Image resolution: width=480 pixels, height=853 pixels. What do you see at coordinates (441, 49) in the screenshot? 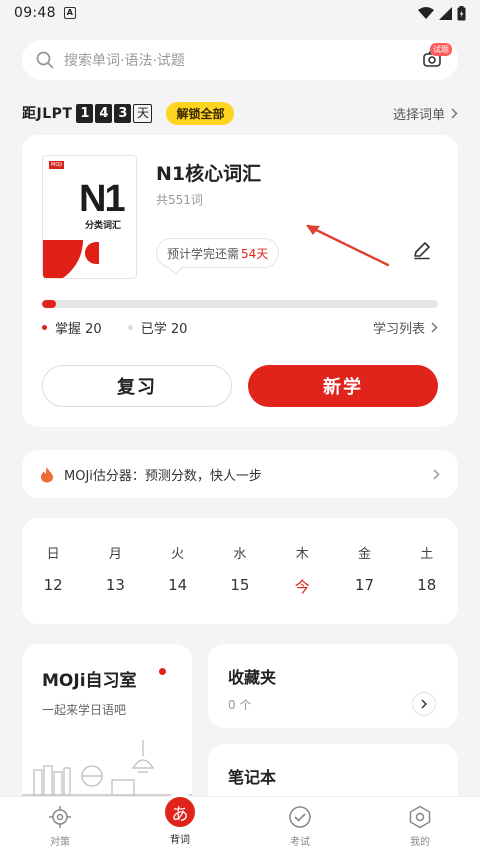
I see `question-badge: 试题` at bounding box center [441, 49].